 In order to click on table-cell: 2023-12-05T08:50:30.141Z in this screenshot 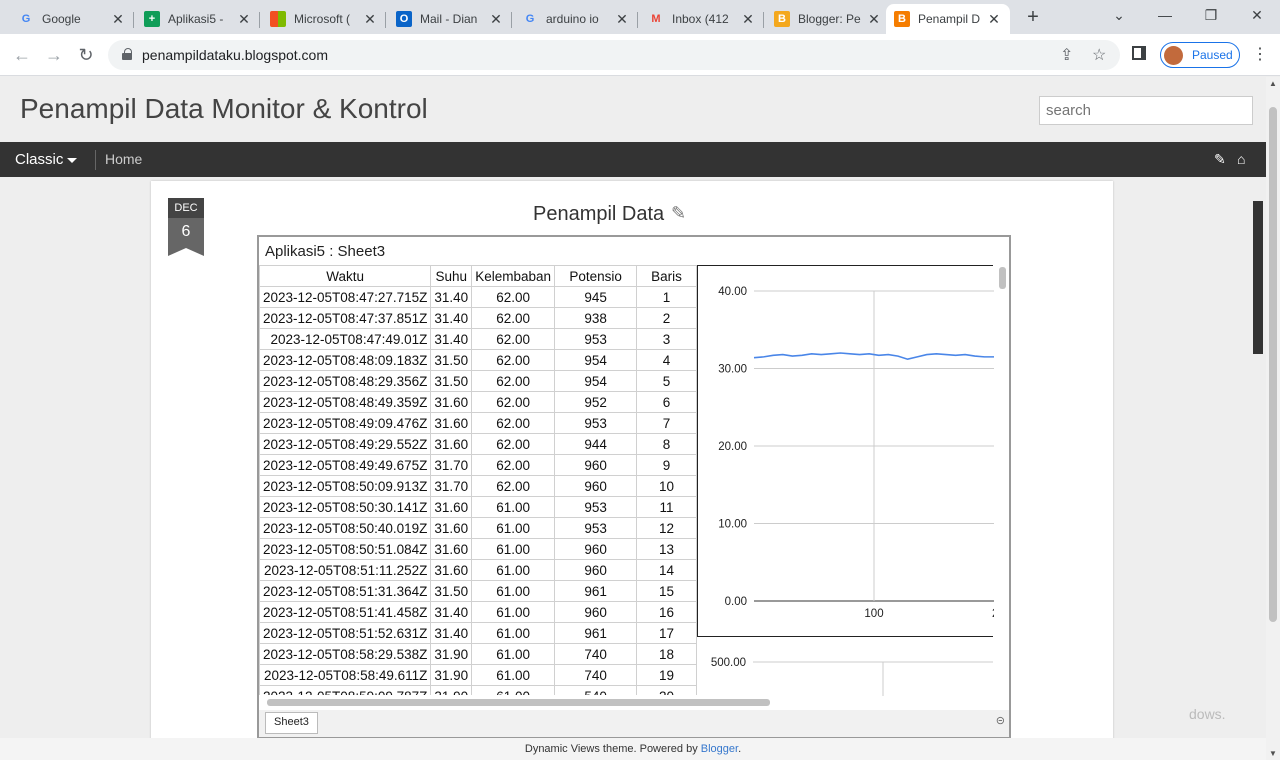, I will do `click(345, 507)`.